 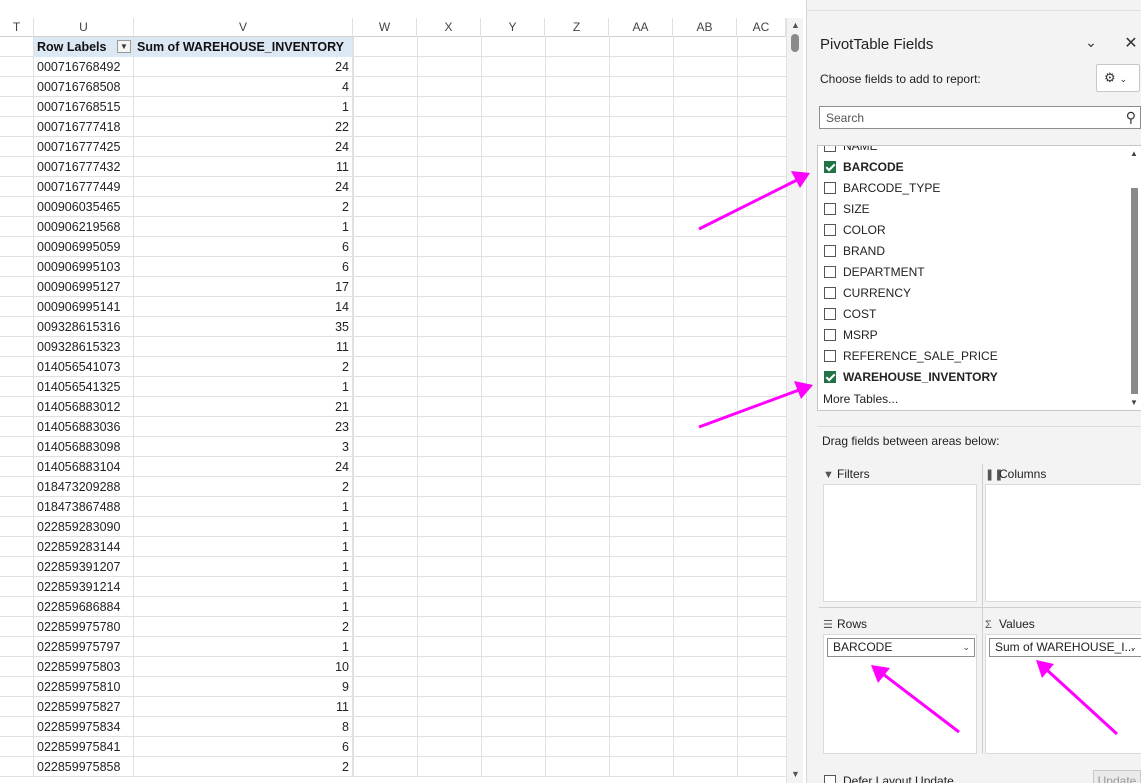 I want to click on defer-checkbox, so click(x=830, y=779).